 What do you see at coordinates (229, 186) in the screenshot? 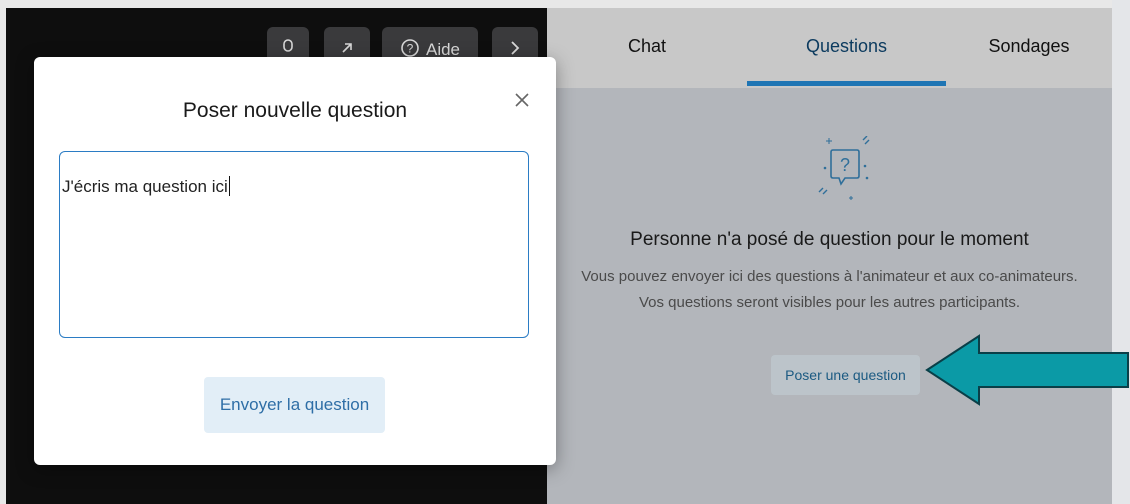
I see `text-caret` at bounding box center [229, 186].